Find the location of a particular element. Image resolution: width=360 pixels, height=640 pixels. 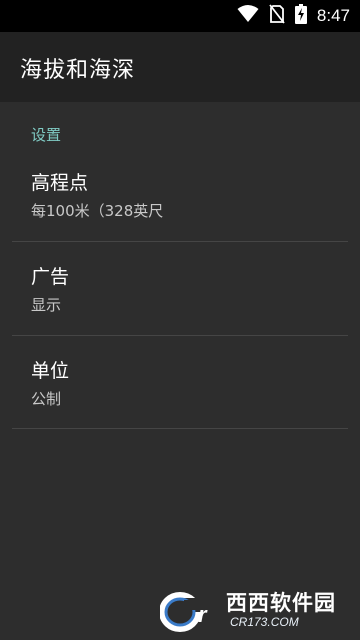

status-time: 8:47 is located at coordinates (333, 15).